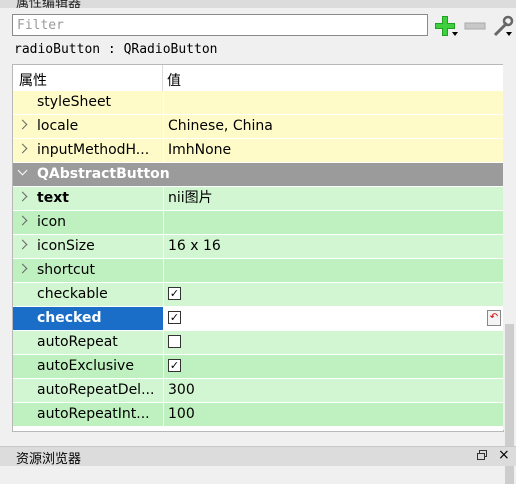 The height and width of the screenshot is (484, 516). I want to click on float-icon, so click(482, 455).